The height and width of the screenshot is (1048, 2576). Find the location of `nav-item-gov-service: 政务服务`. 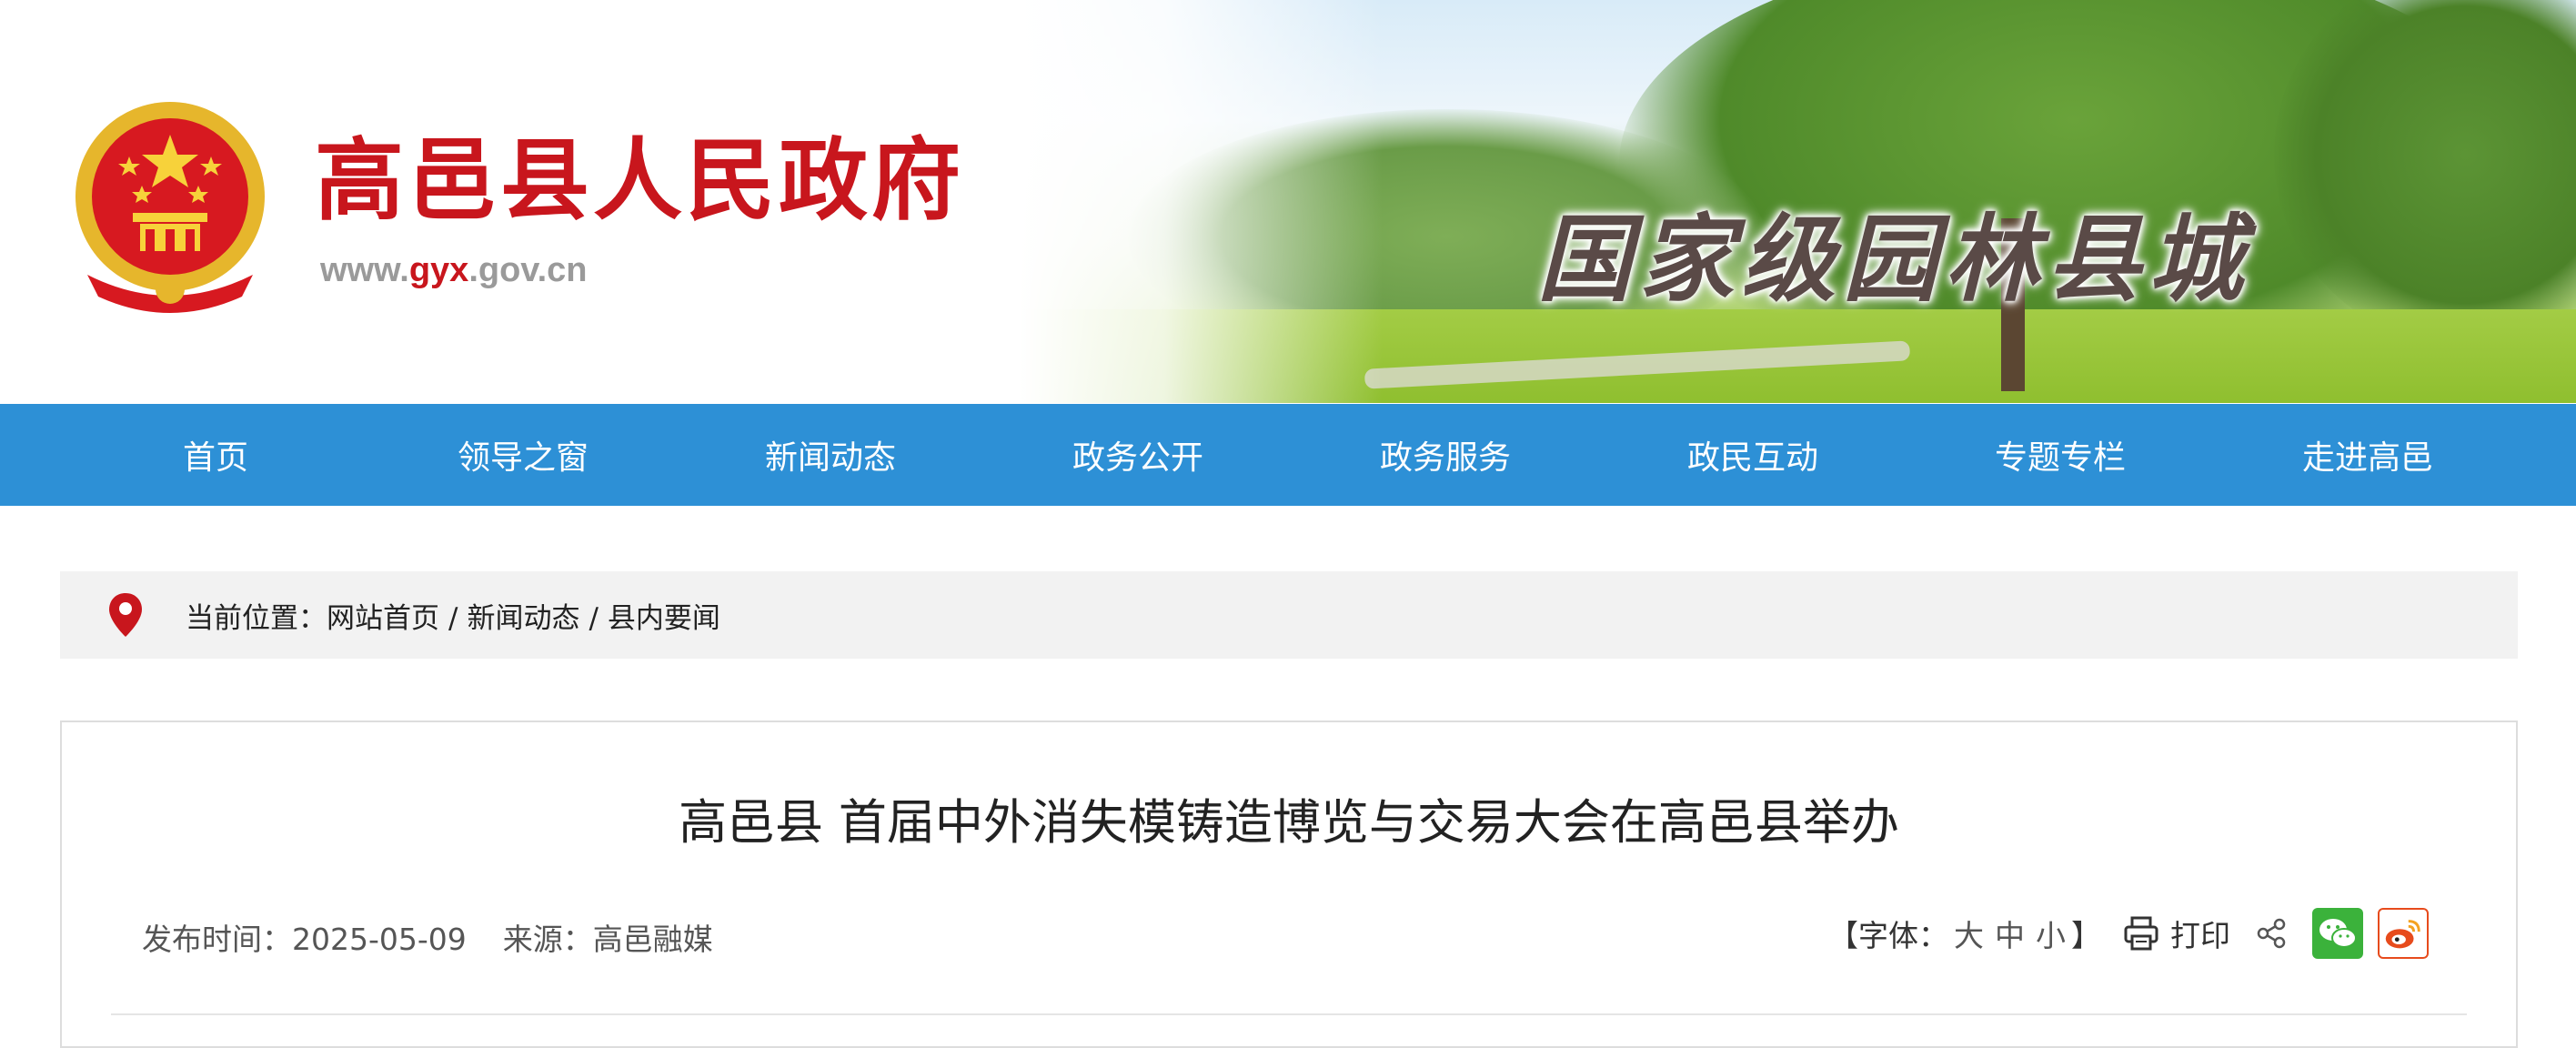

nav-item-gov-service: 政务服务 is located at coordinates (1445, 455).